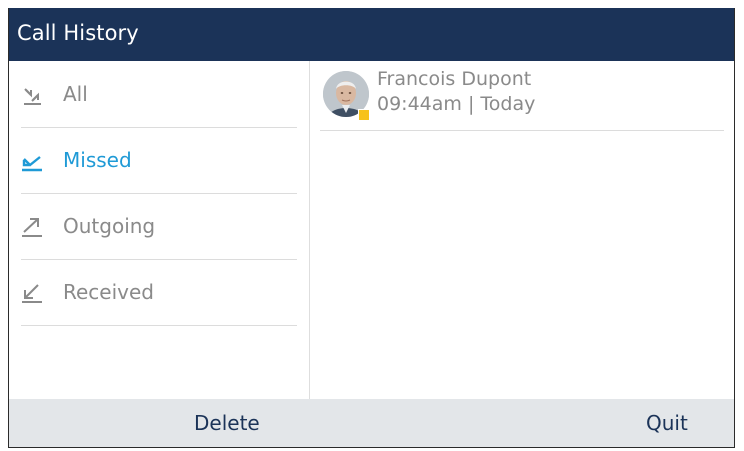  I want to click on sidebar-item-missed: Missed, so click(159, 160).